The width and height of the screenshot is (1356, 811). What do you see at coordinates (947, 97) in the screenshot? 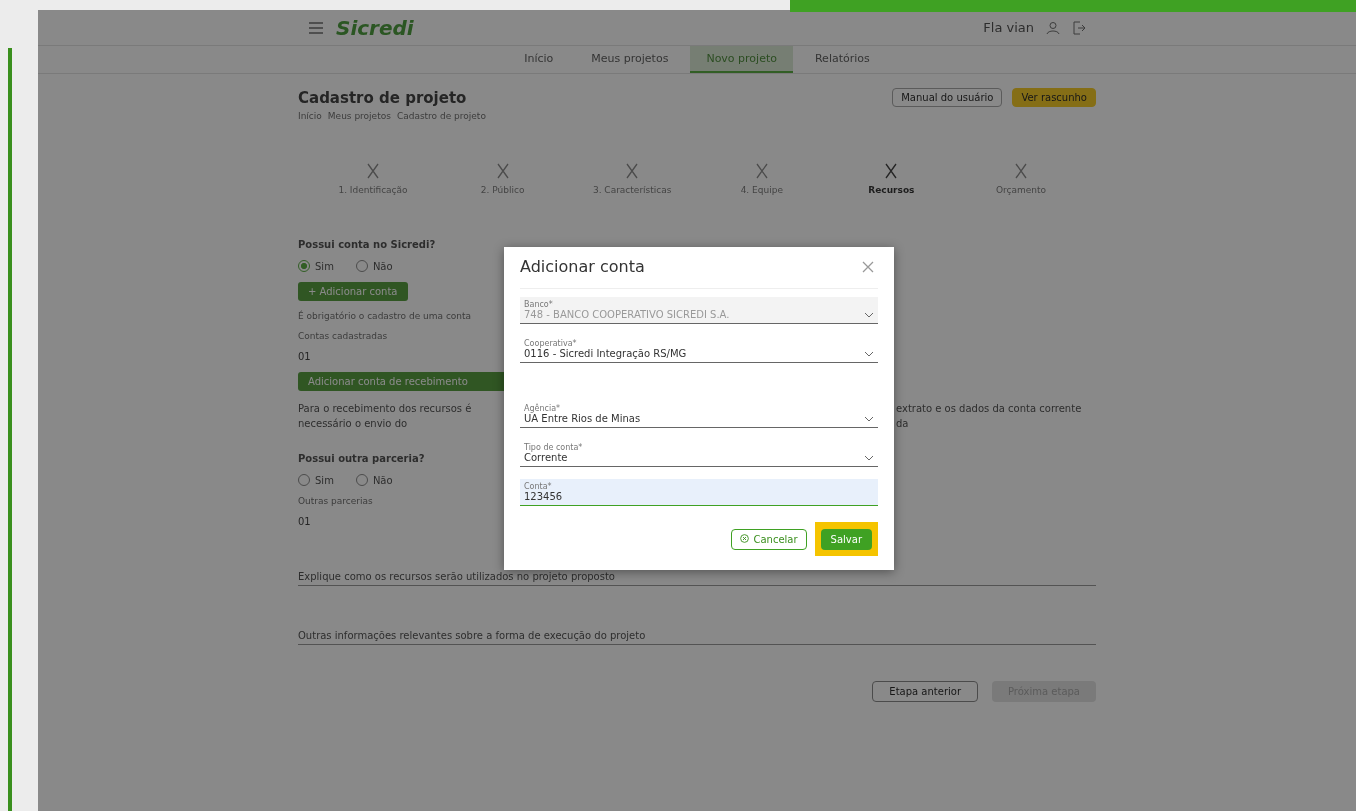
I see `action-button: Manual do usuário` at bounding box center [947, 97].